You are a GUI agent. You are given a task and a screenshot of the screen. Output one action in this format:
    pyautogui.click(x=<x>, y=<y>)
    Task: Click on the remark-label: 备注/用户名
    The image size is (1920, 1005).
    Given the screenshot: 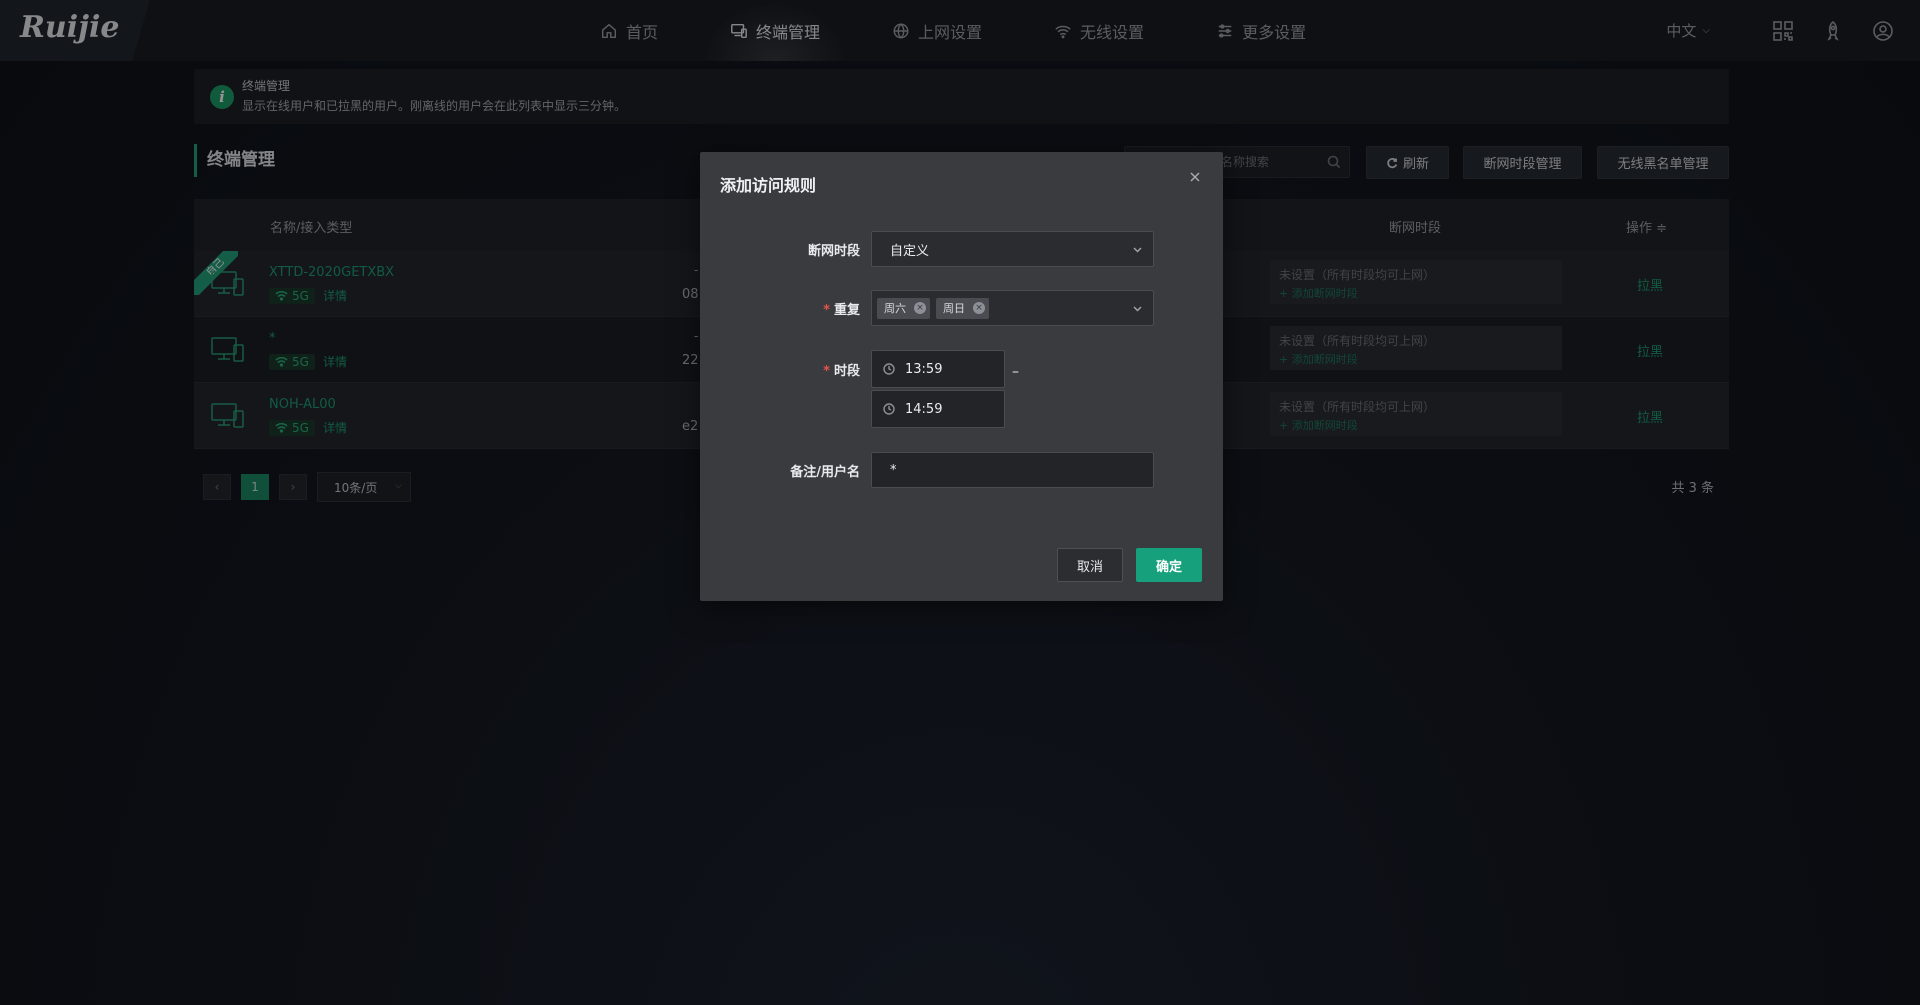 What is the action you would take?
    pyautogui.click(x=825, y=472)
    